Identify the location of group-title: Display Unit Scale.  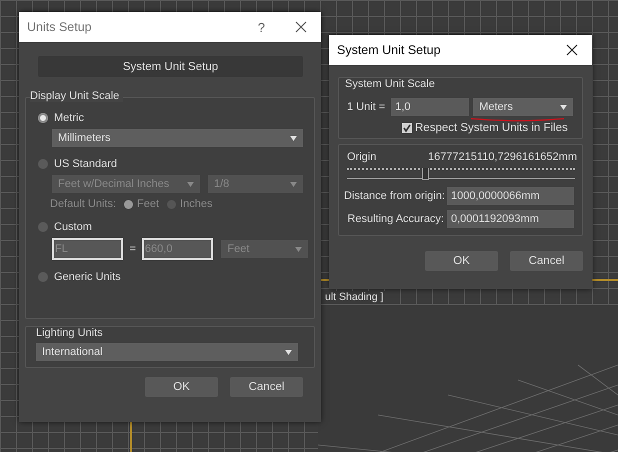
(77, 96).